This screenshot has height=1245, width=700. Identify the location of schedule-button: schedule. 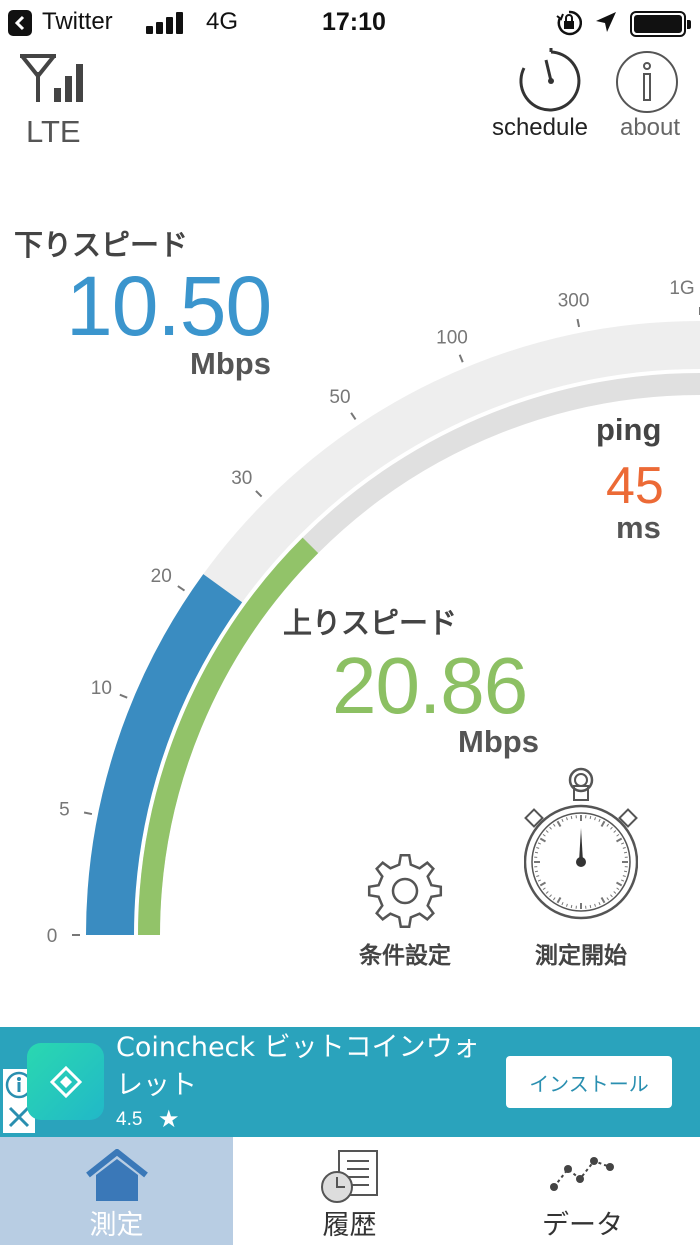
(540, 98).